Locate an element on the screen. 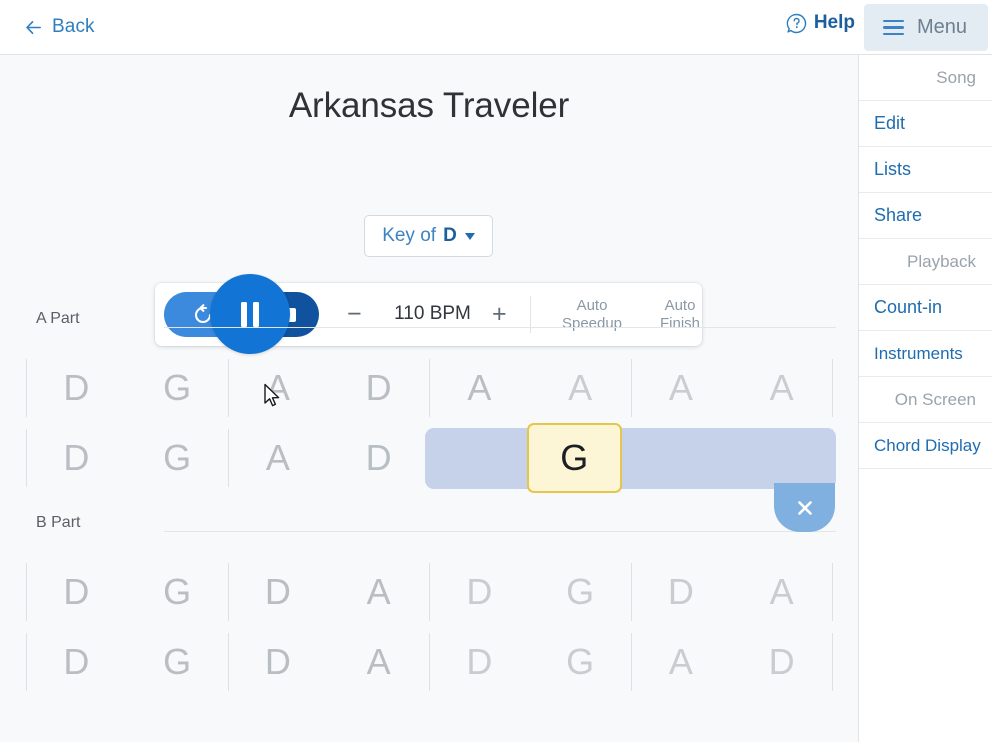 Image resolution: width=992 pixels, height=742 pixels. mouse-cursor is located at coordinates (272, 395).